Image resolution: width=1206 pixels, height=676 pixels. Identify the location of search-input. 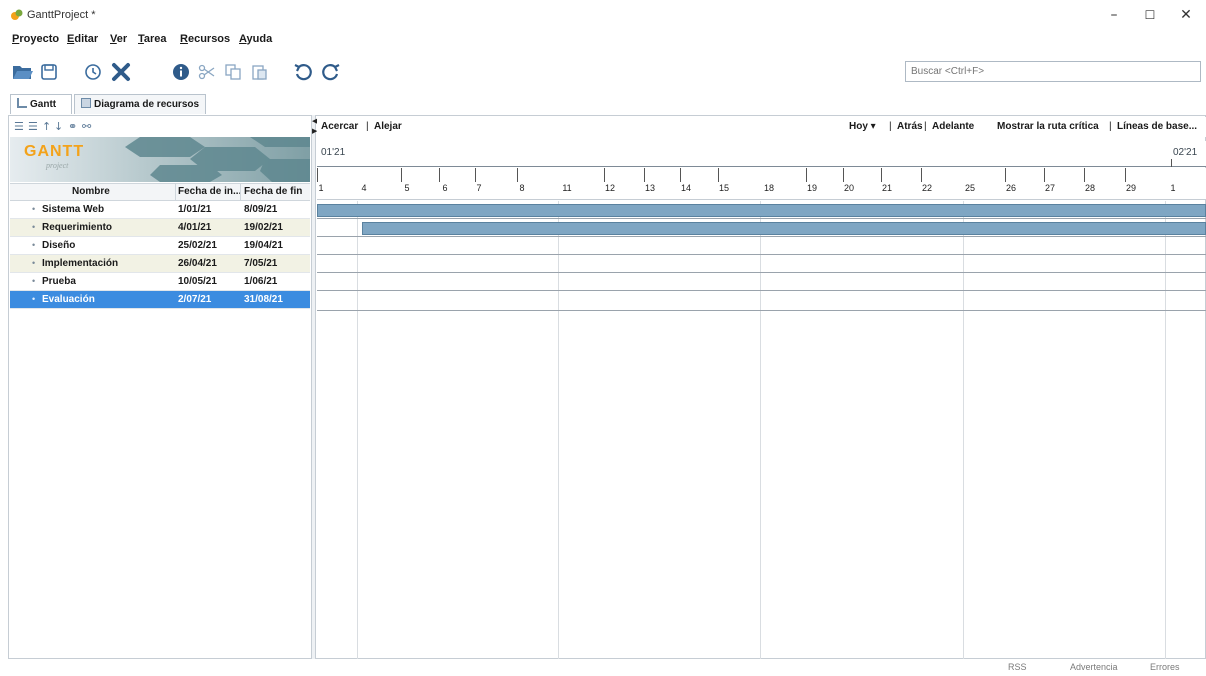
(1053, 71).